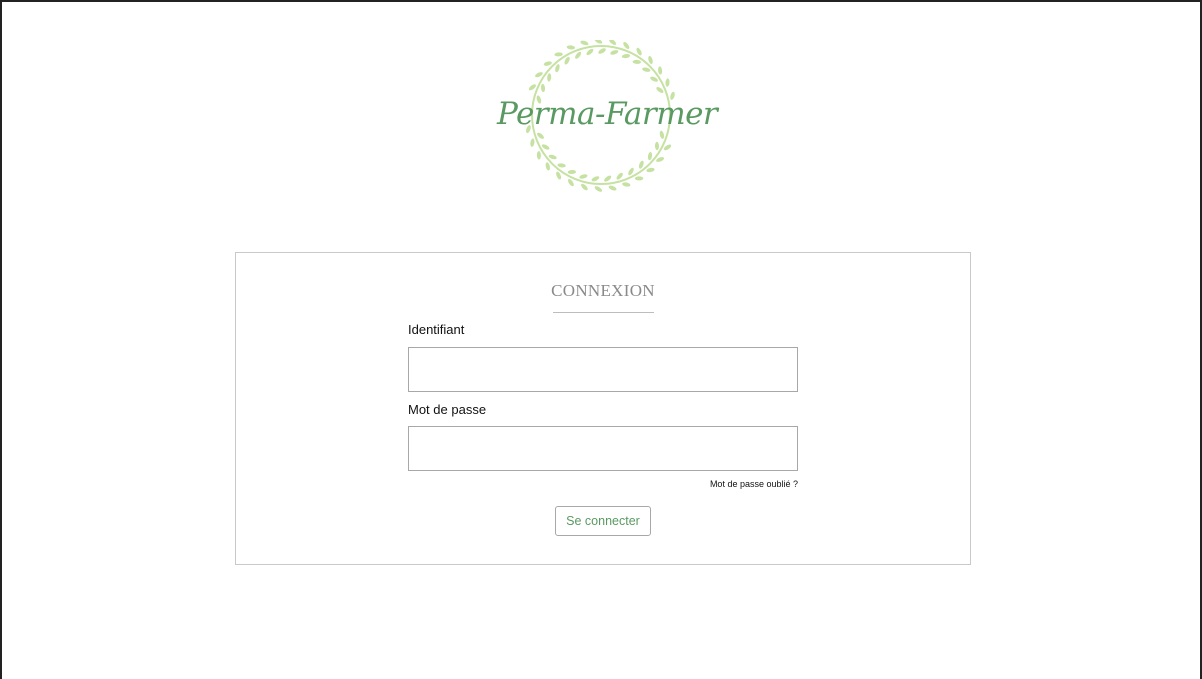 The height and width of the screenshot is (679, 1202). I want to click on password-input, so click(603, 448).